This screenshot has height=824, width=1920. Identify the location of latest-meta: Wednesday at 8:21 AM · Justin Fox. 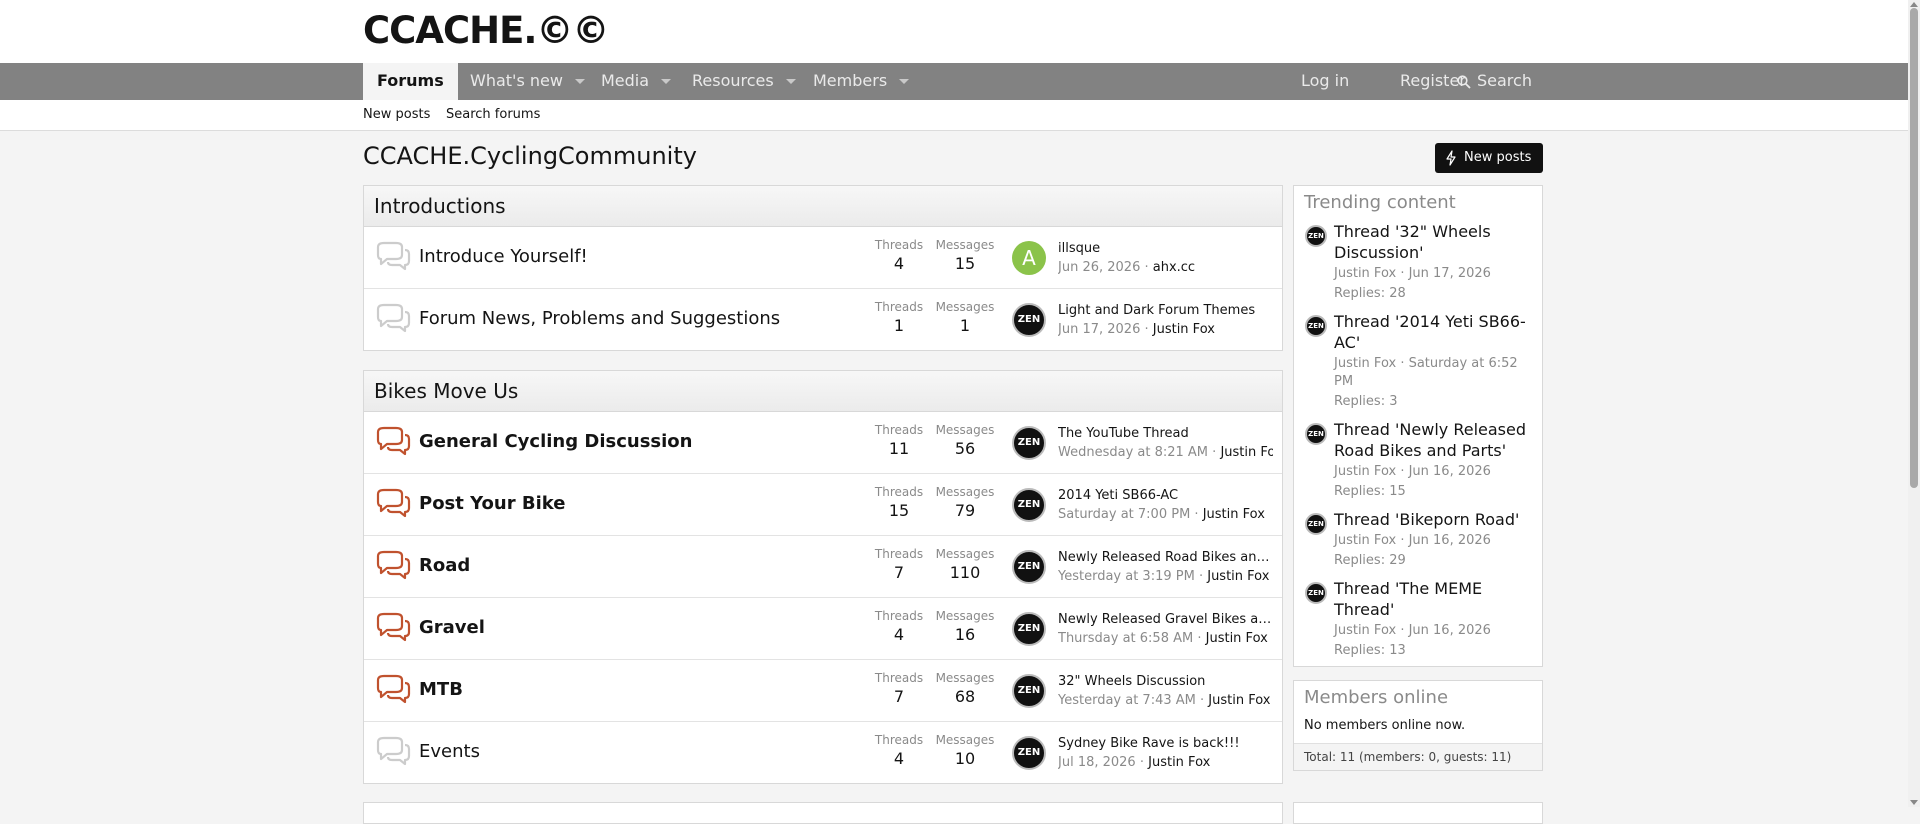
(1165, 452).